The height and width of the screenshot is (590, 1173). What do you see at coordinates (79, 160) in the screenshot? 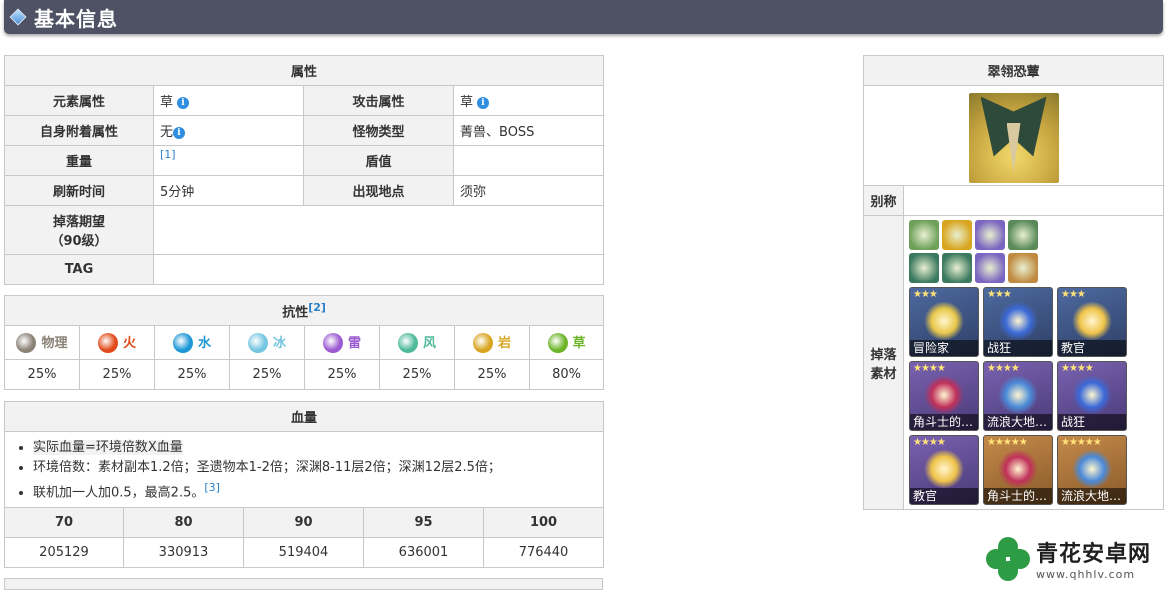
I see `attr-label: 重量` at bounding box center [79, 160].